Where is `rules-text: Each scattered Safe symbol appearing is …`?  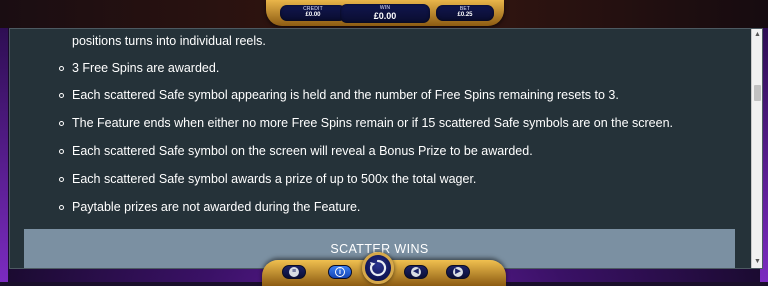 rules-text: Each scattered Safe symbol appearing is … is located at coordinates (345, 95).